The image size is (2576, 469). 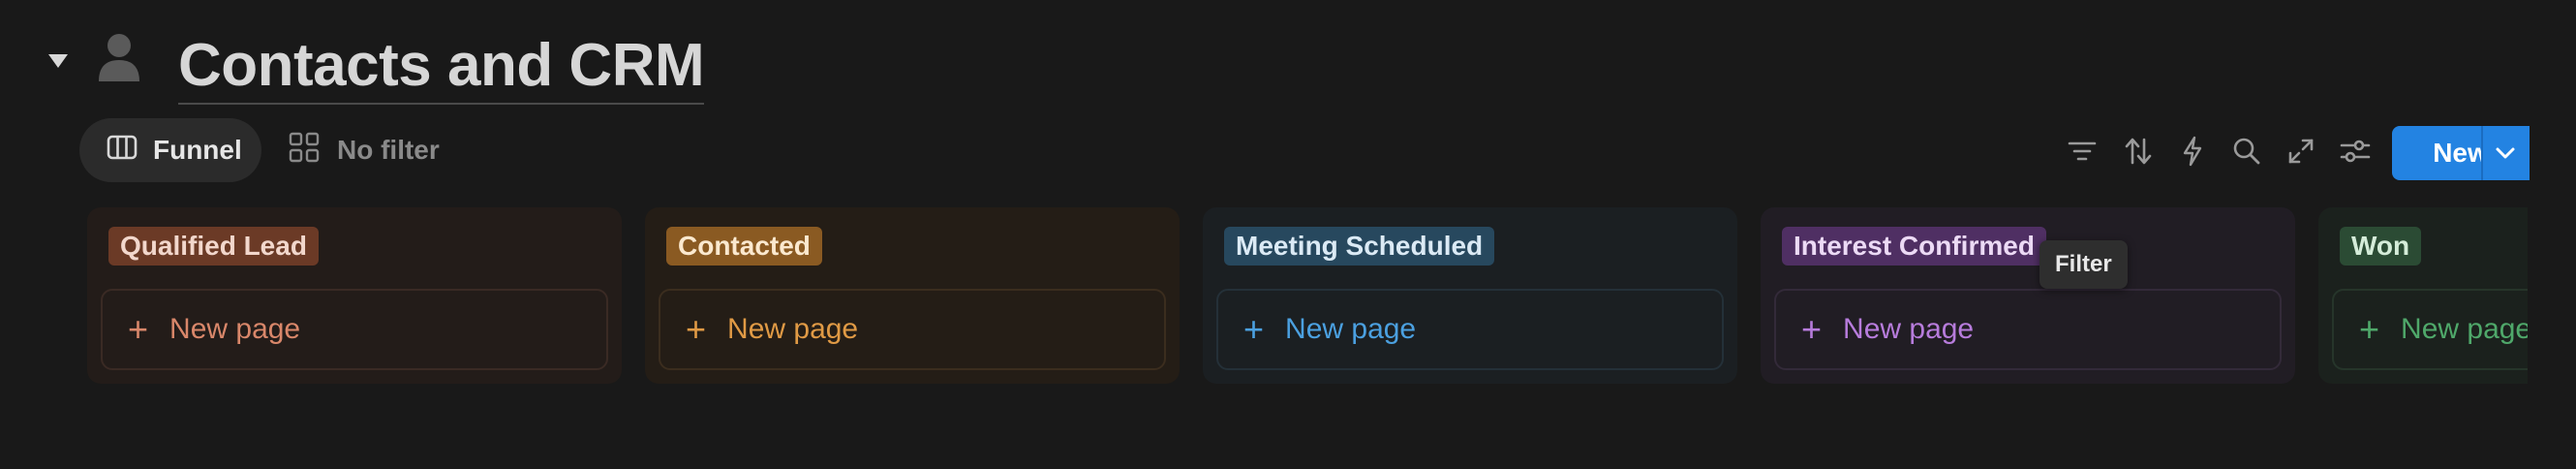 What do you see at coordinates (2504, 153) in the screenshot?
I see `new-dropdown-chevron-icon` at bounding box center [2504, 153].